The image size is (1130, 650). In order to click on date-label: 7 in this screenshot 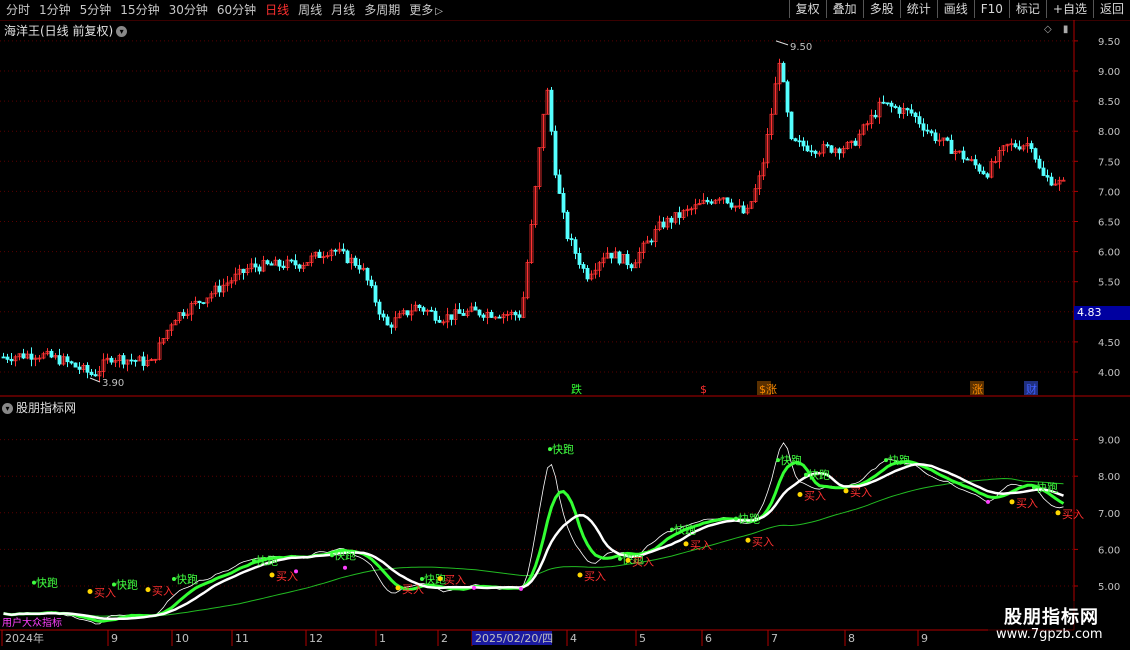, I will do `click(774, 638)`.